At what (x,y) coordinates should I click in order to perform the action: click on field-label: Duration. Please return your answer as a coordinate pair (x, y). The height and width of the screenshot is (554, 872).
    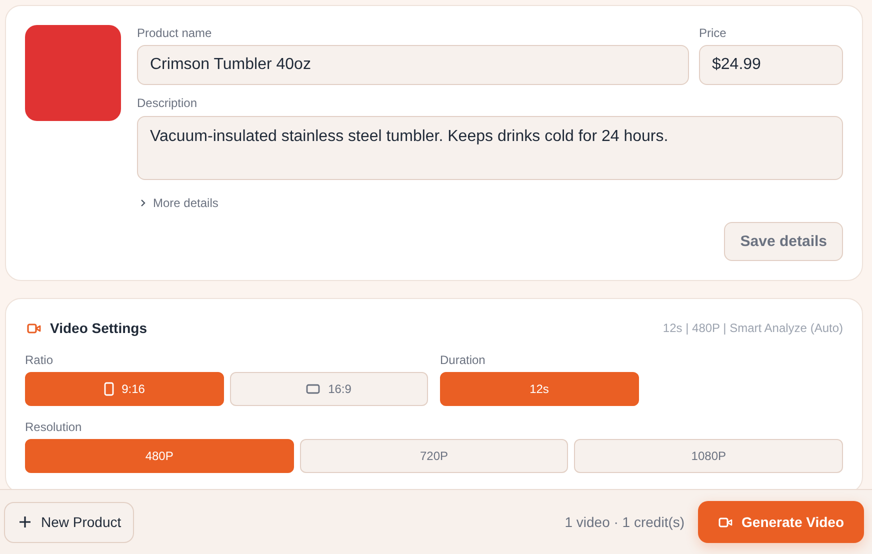
    Looking at the image, I should click on (463, 360).